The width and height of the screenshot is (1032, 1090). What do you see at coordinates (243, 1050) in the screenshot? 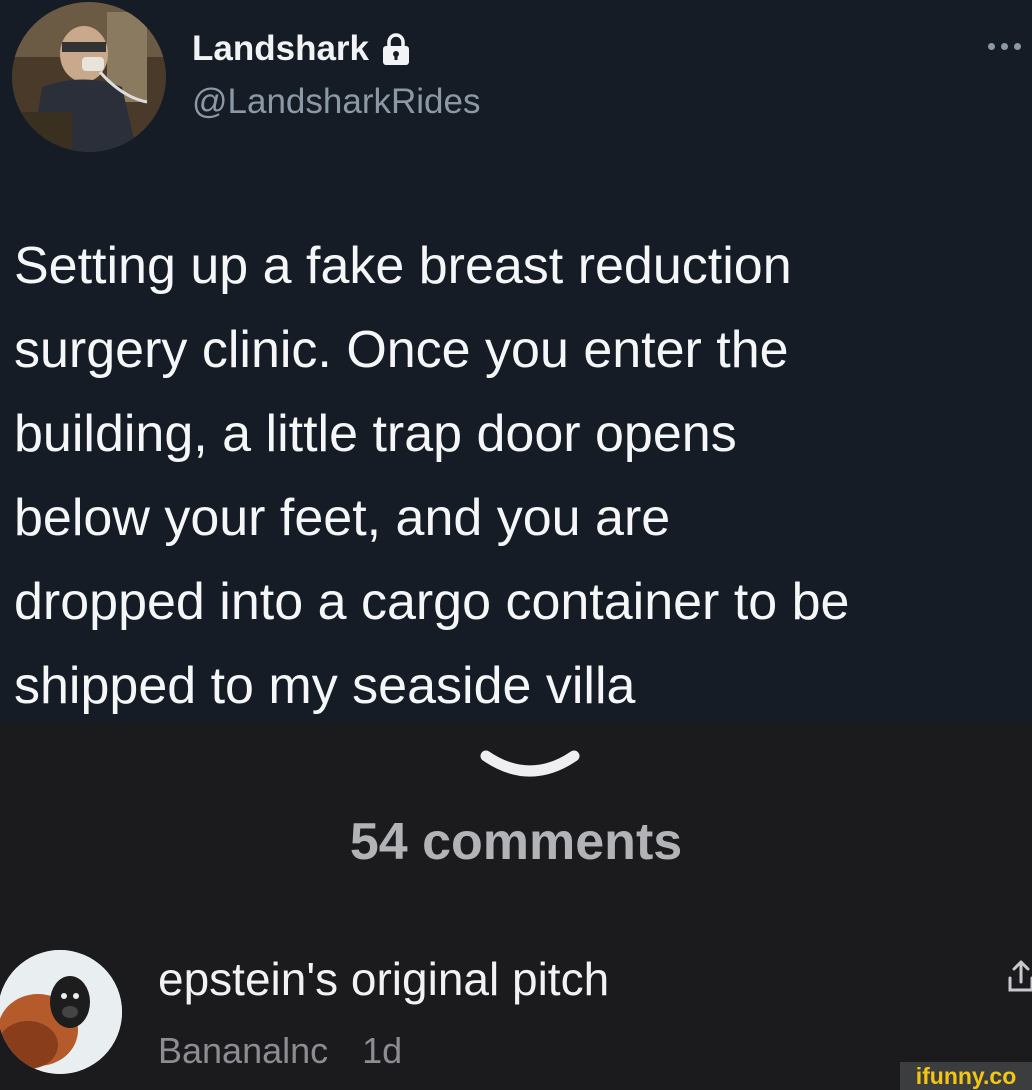
I see `comment-author: Bananalnc` at bounding box center [243, 1050].